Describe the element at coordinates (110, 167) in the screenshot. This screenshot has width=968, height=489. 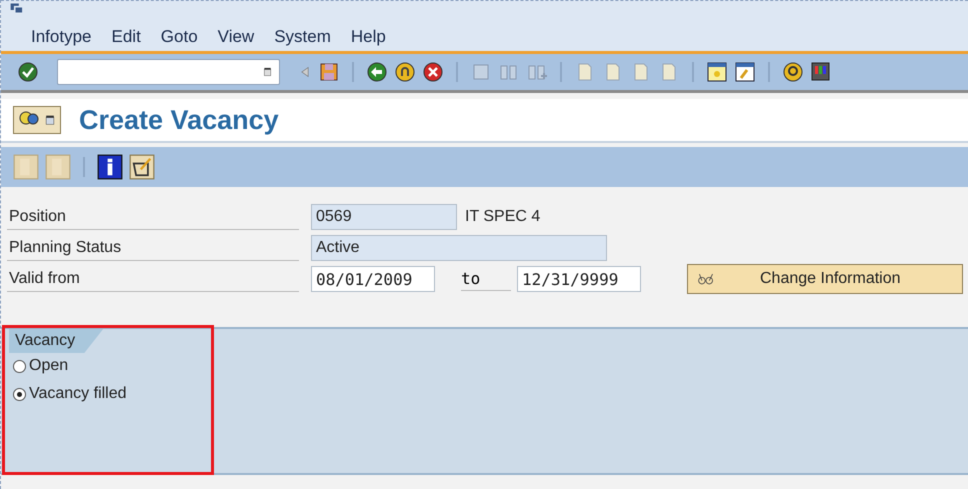
I see `info-icon` at that location.